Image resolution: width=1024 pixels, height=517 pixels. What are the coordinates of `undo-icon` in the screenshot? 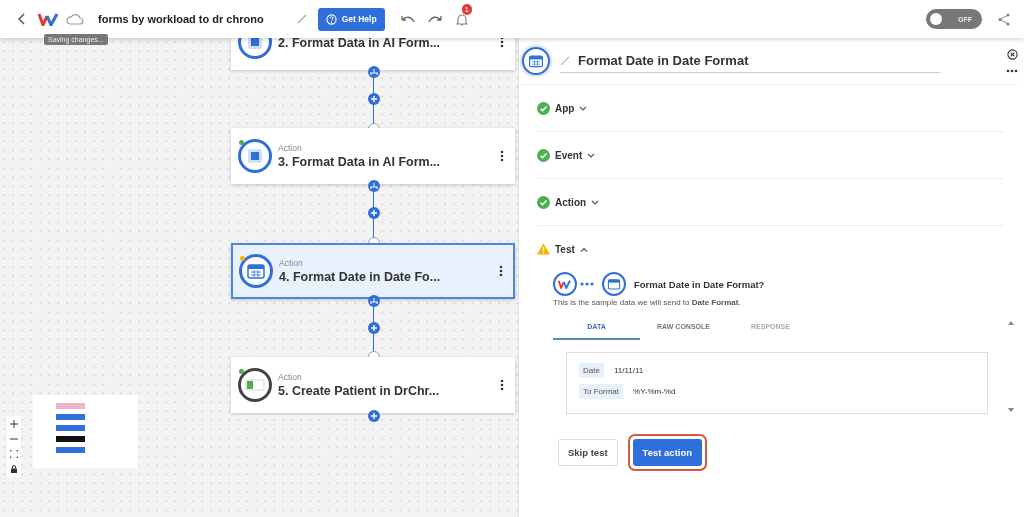 It's located at (407, 19).